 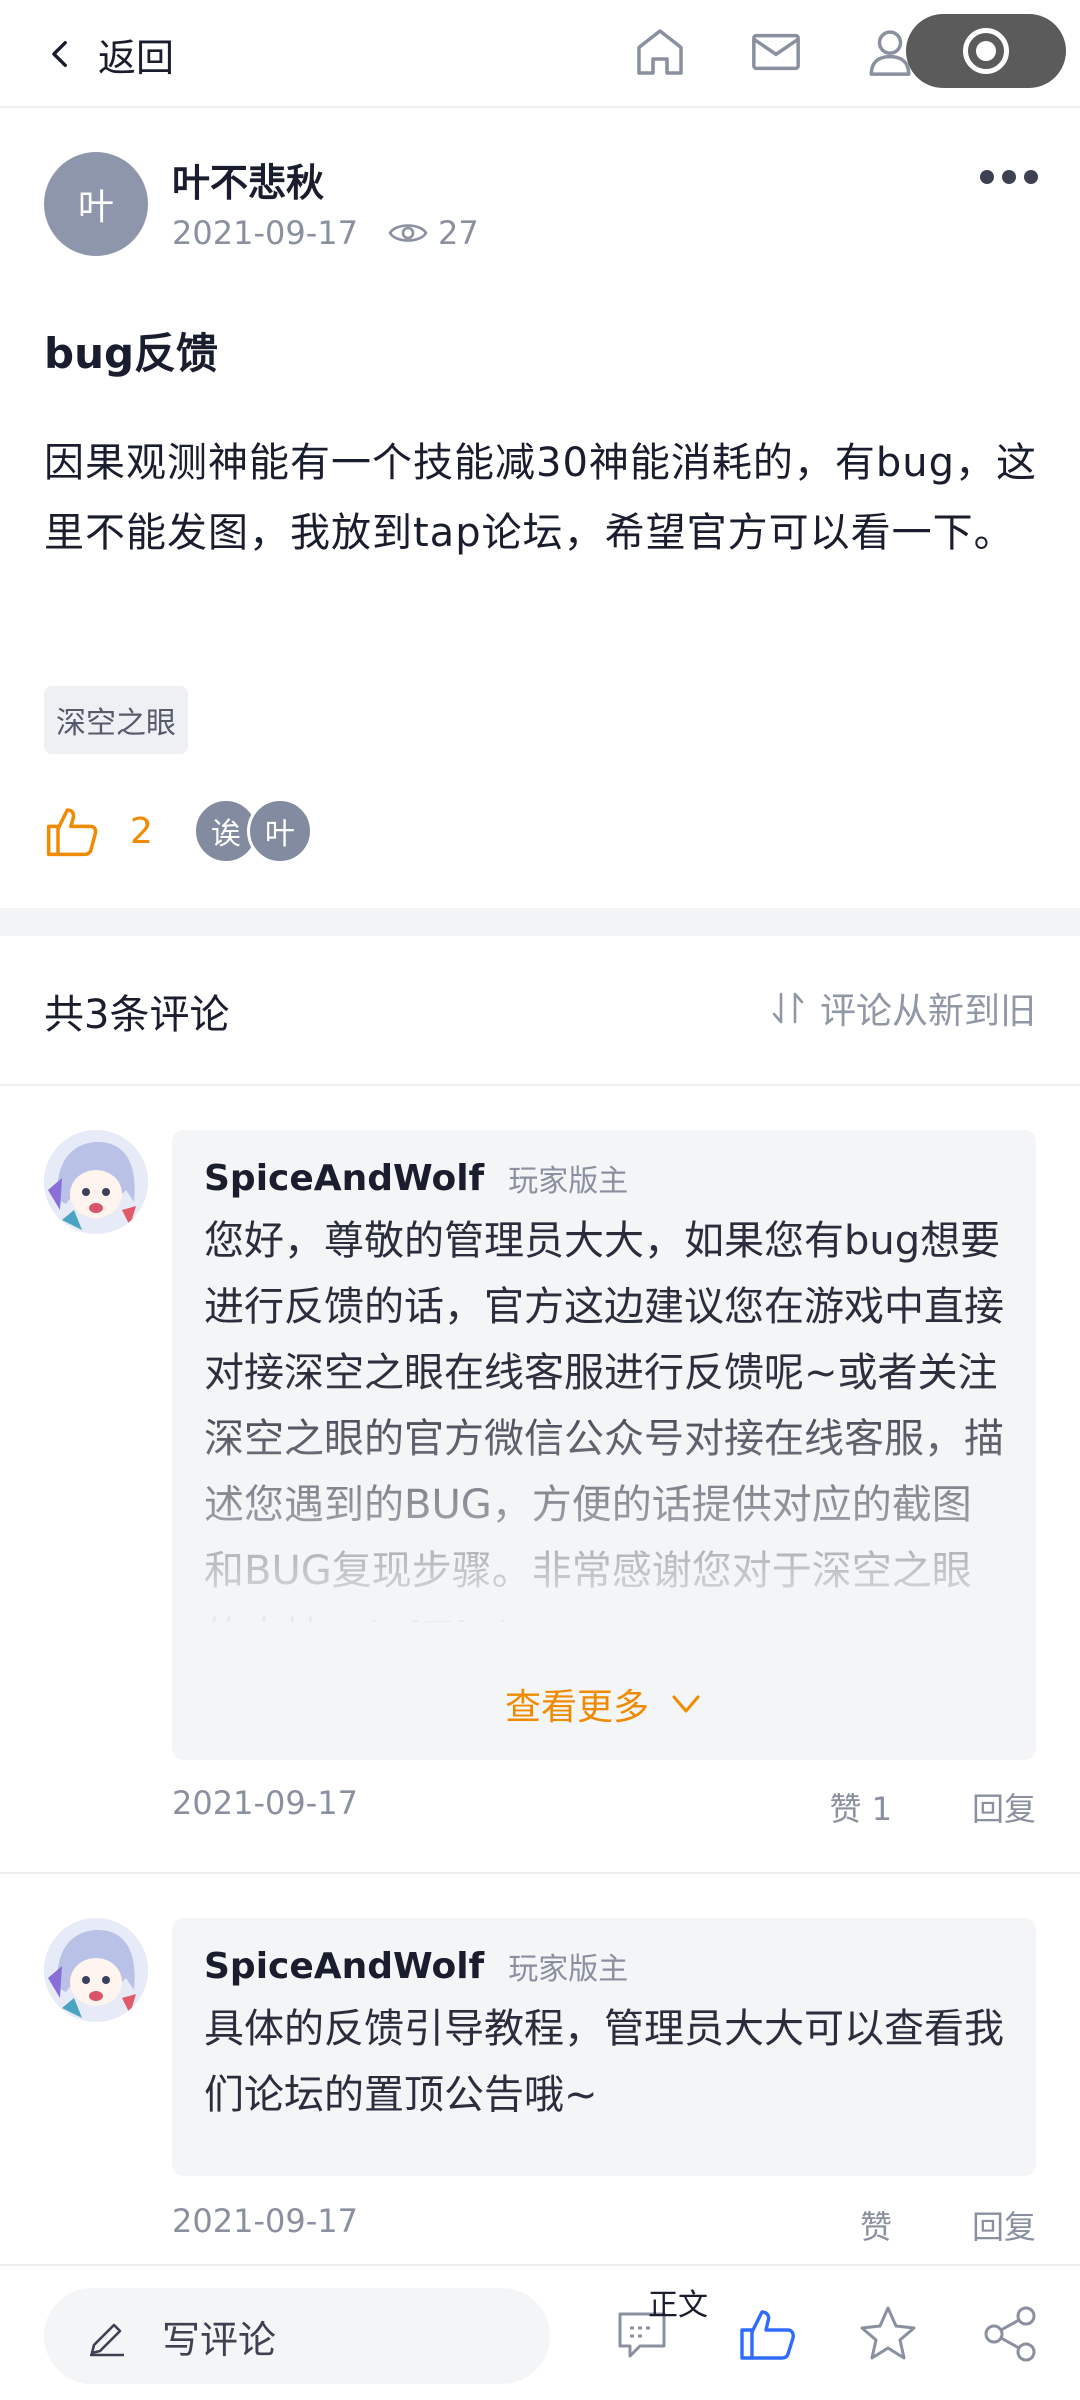 What do you see at coordinates (131, 353) in the screenshot?
I see `post-title: bug反馈` at bounding box center [131, 353].